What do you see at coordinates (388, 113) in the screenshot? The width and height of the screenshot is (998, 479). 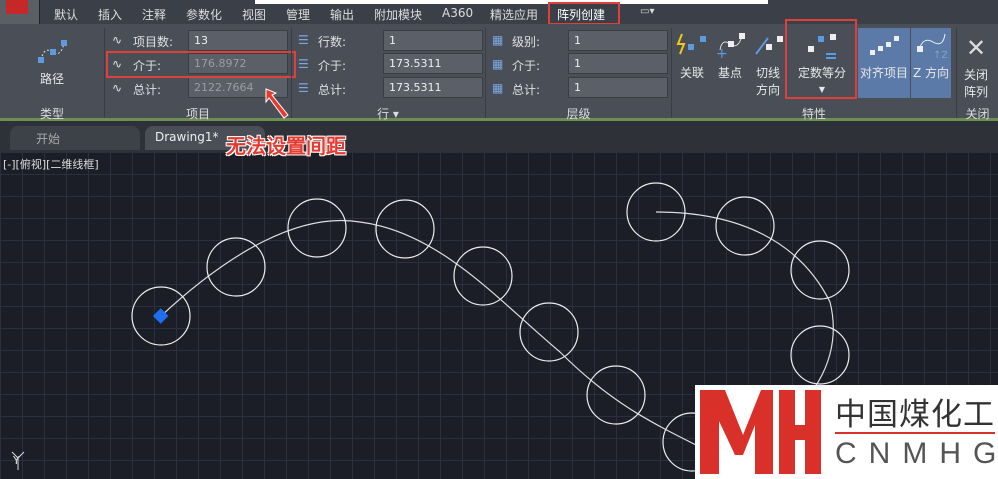 I see `panel-title-rows: 行 ▾` at bounding box center [388, 113].